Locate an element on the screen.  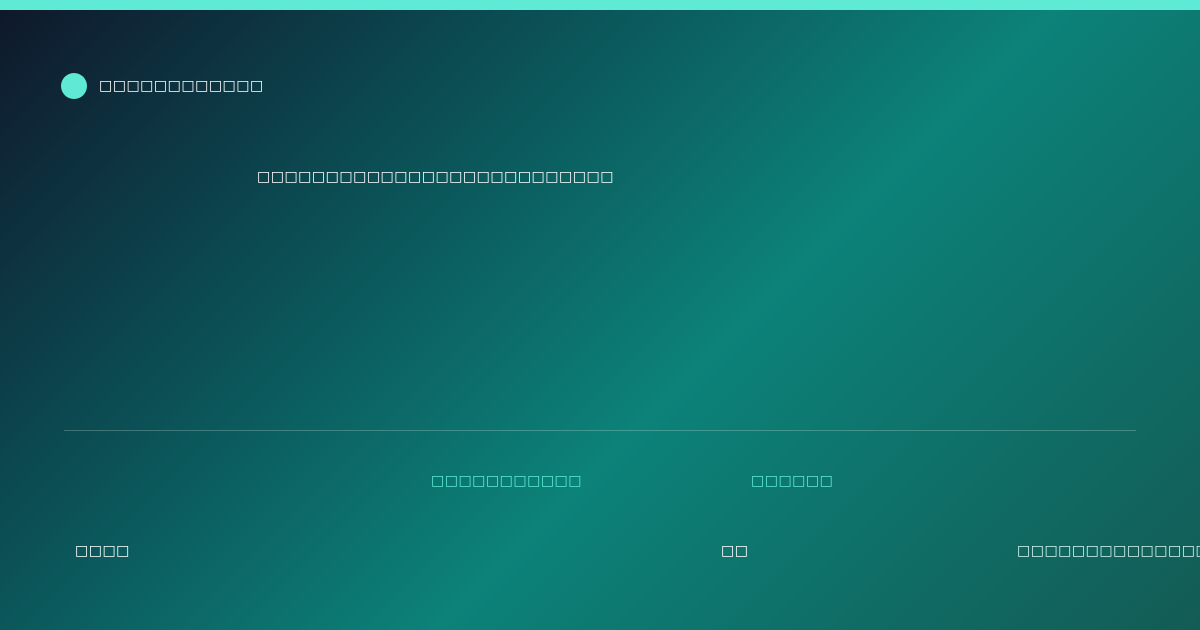
highlight-label-2: □□□□□□ is located at coordinates (792, 481).